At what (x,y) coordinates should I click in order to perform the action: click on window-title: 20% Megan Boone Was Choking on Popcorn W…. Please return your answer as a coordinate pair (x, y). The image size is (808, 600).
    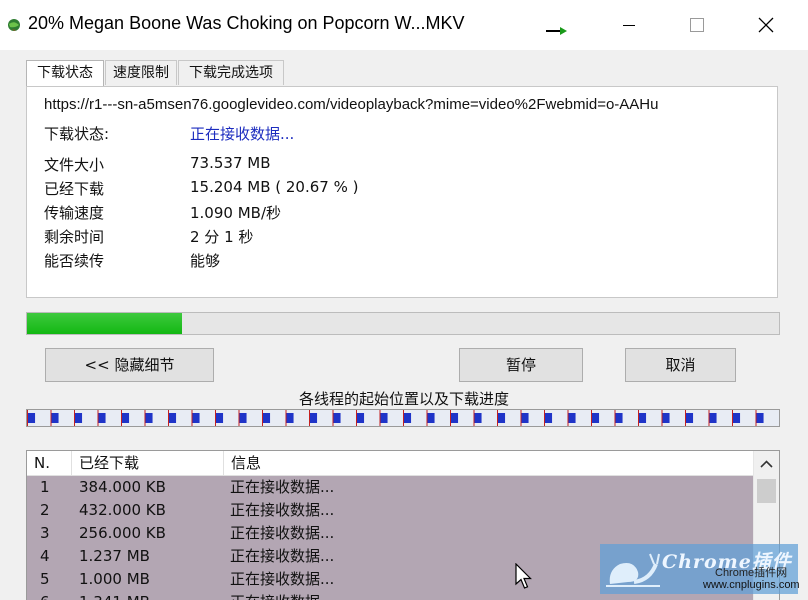
    Looking at the image, I should click on (246, 23).